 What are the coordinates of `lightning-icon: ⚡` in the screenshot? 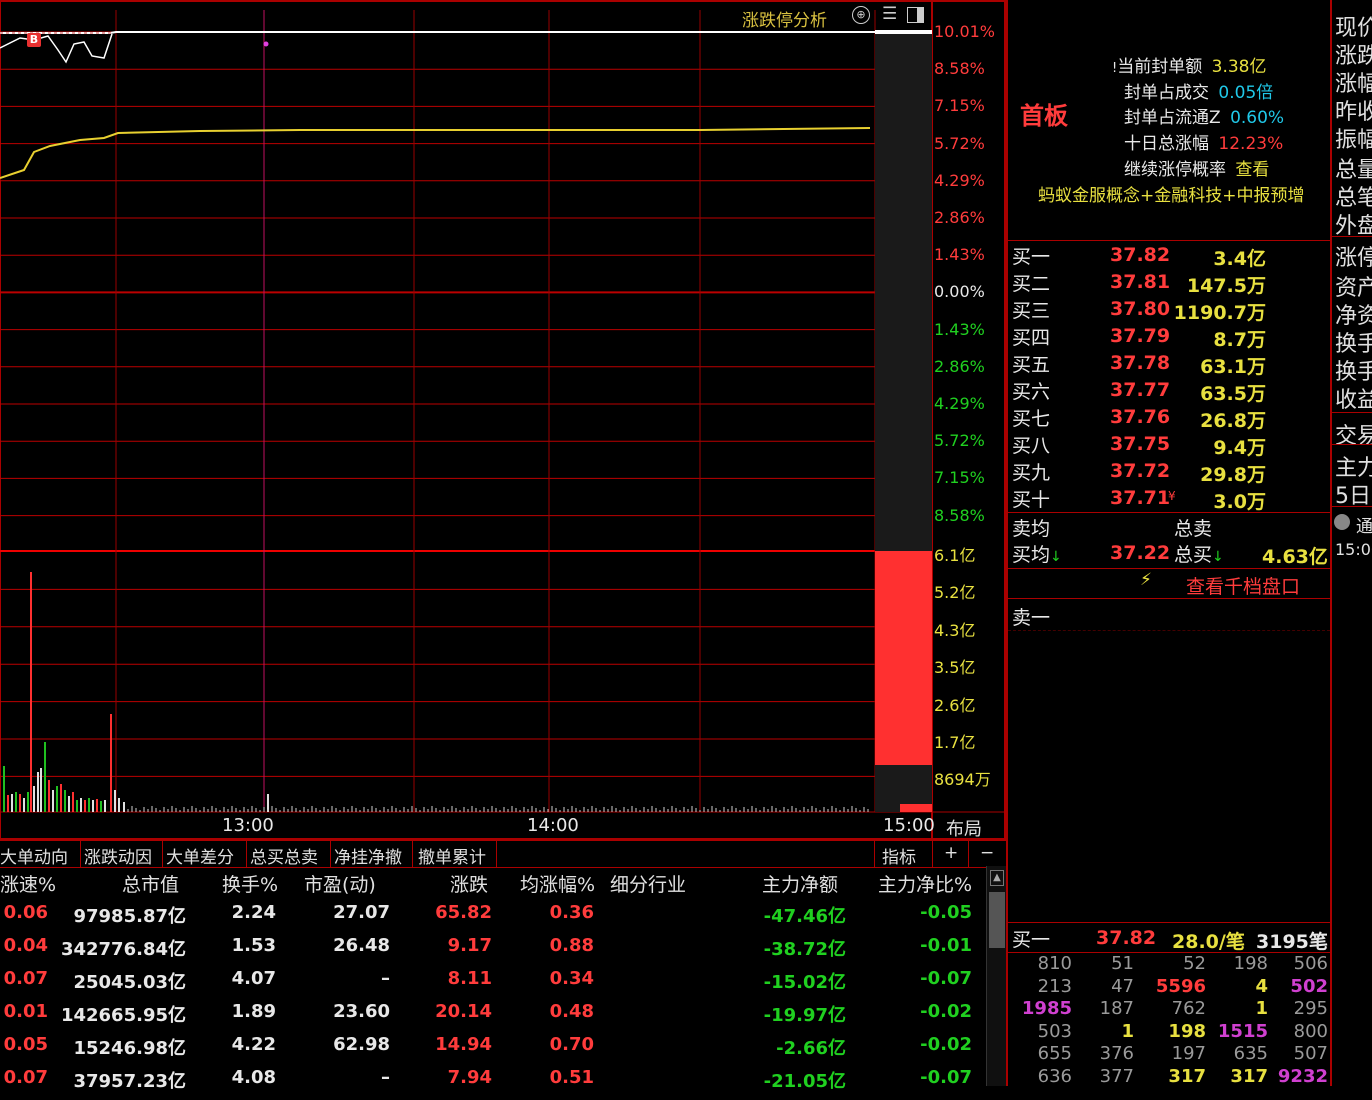 It's located at (1146, 580).